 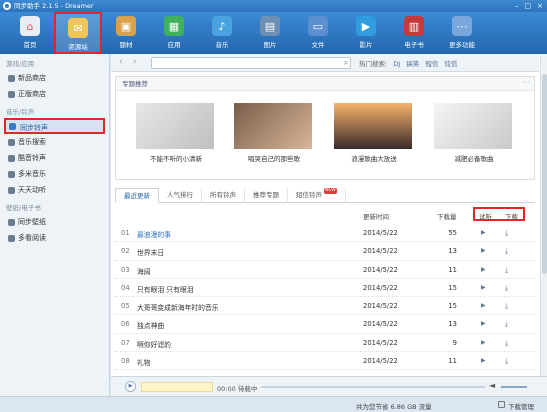 I want to click on search-icon: ⌕, so click(x=346, y=63).